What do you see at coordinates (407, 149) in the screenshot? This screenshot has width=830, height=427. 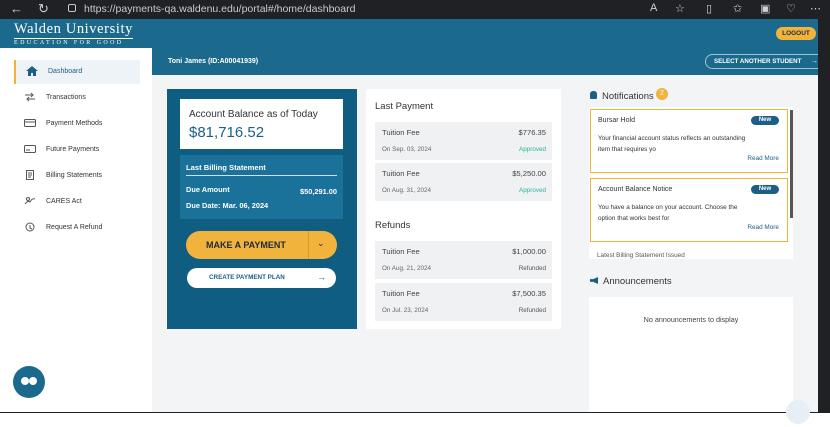 I see `payment-date: On Sep. 03, 2024` at bounding box center [407, 149].